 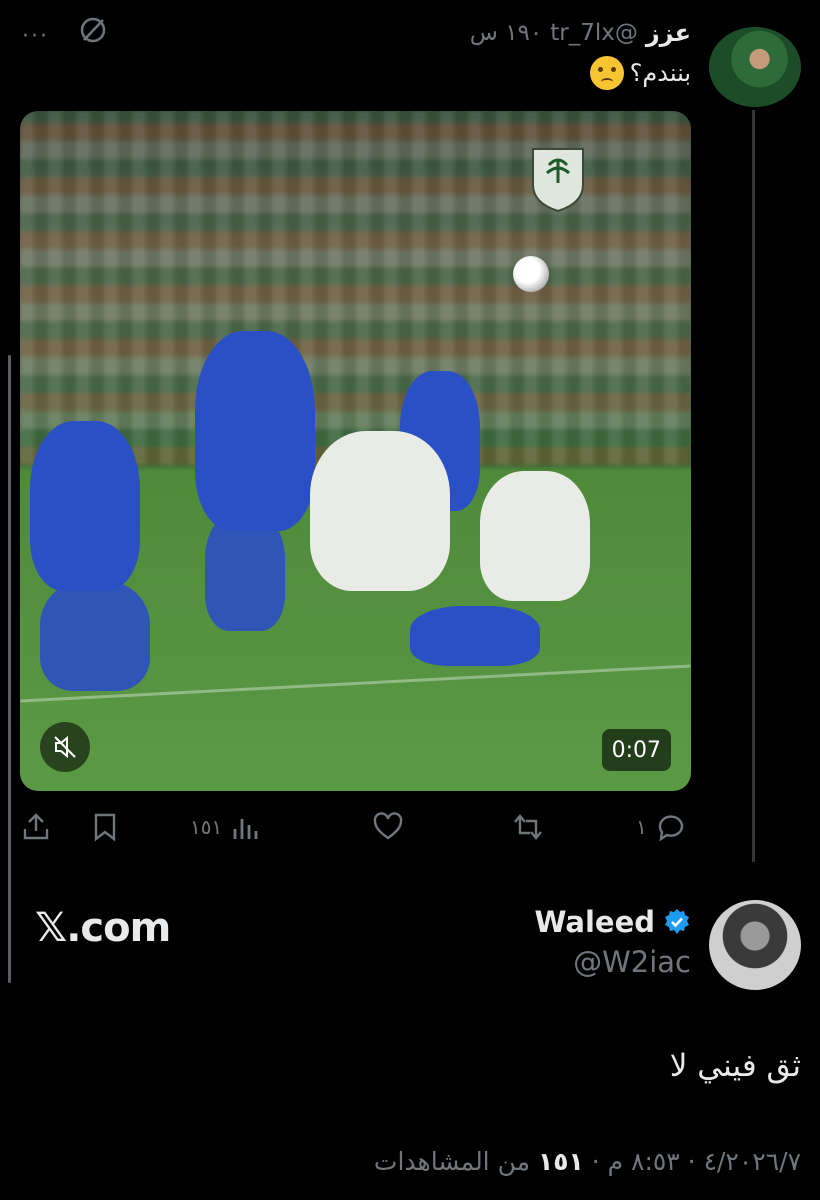 I want to click on bookmark-icon, so click(x=105, y=827).